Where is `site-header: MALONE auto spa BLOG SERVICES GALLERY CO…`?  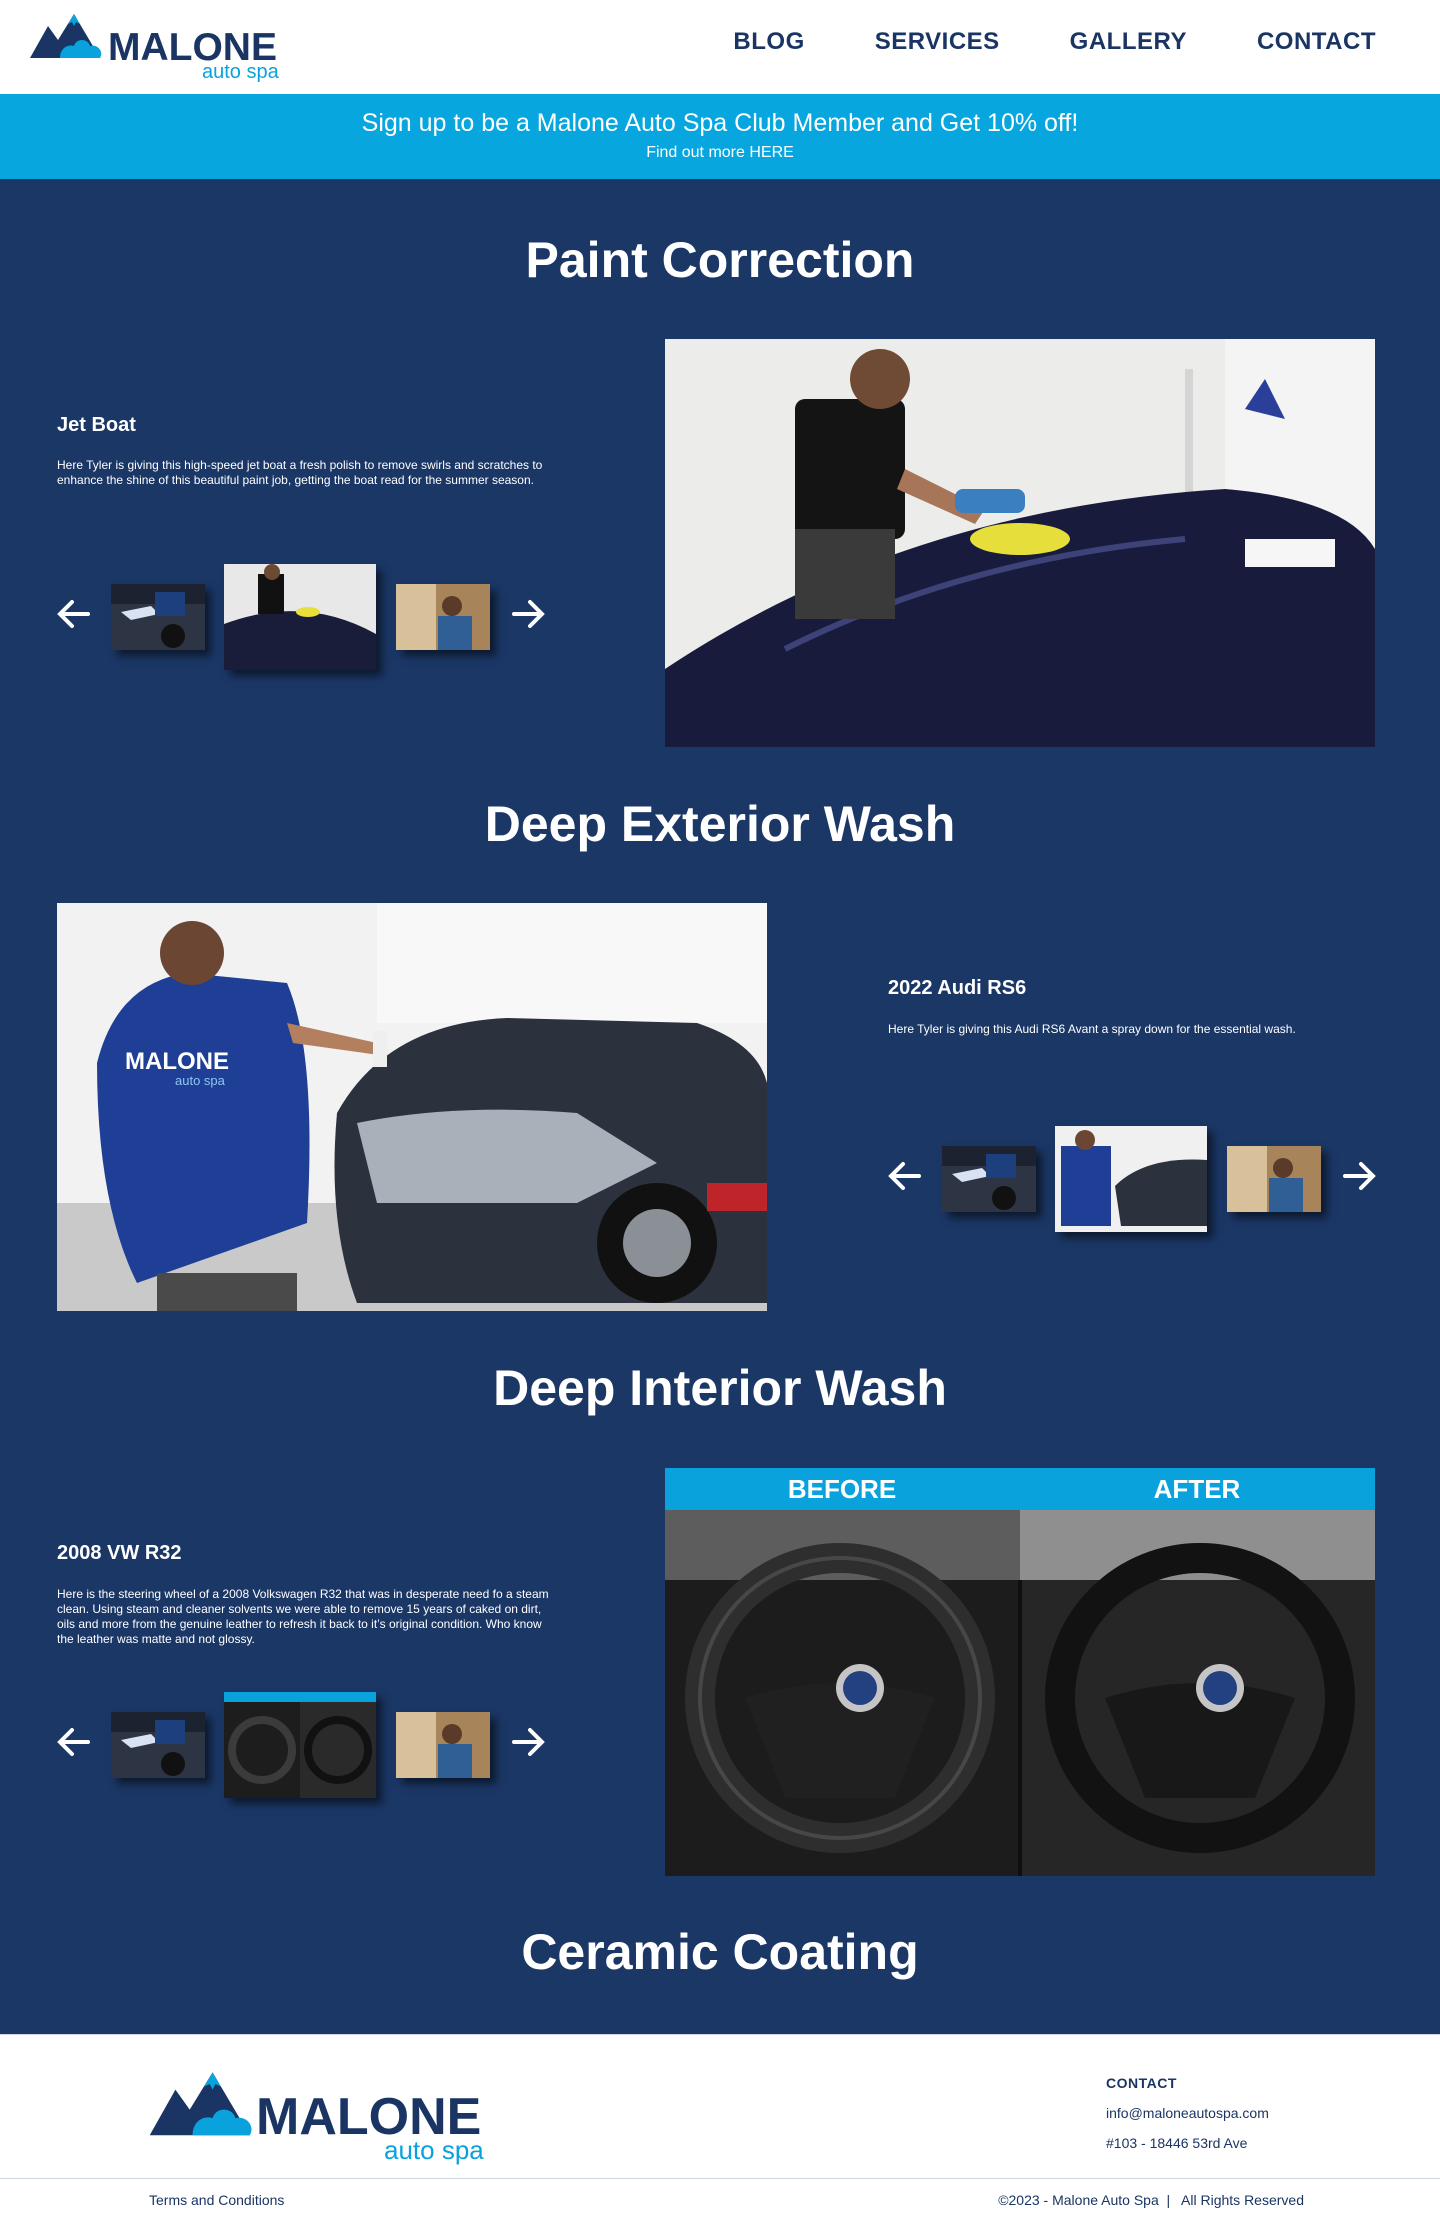 site-header: MALONE auto spa BLOG SERVICES GALLERY CO… is located at coordinates (720, 47).